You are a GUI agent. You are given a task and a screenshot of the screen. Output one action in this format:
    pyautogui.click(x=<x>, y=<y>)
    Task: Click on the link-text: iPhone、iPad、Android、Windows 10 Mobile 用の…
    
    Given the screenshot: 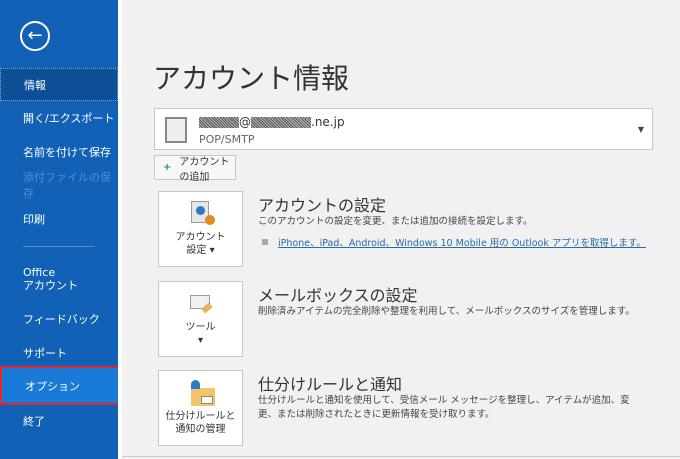 What is the action you would take?
    pyautogui.click(x=462, y=242)
    